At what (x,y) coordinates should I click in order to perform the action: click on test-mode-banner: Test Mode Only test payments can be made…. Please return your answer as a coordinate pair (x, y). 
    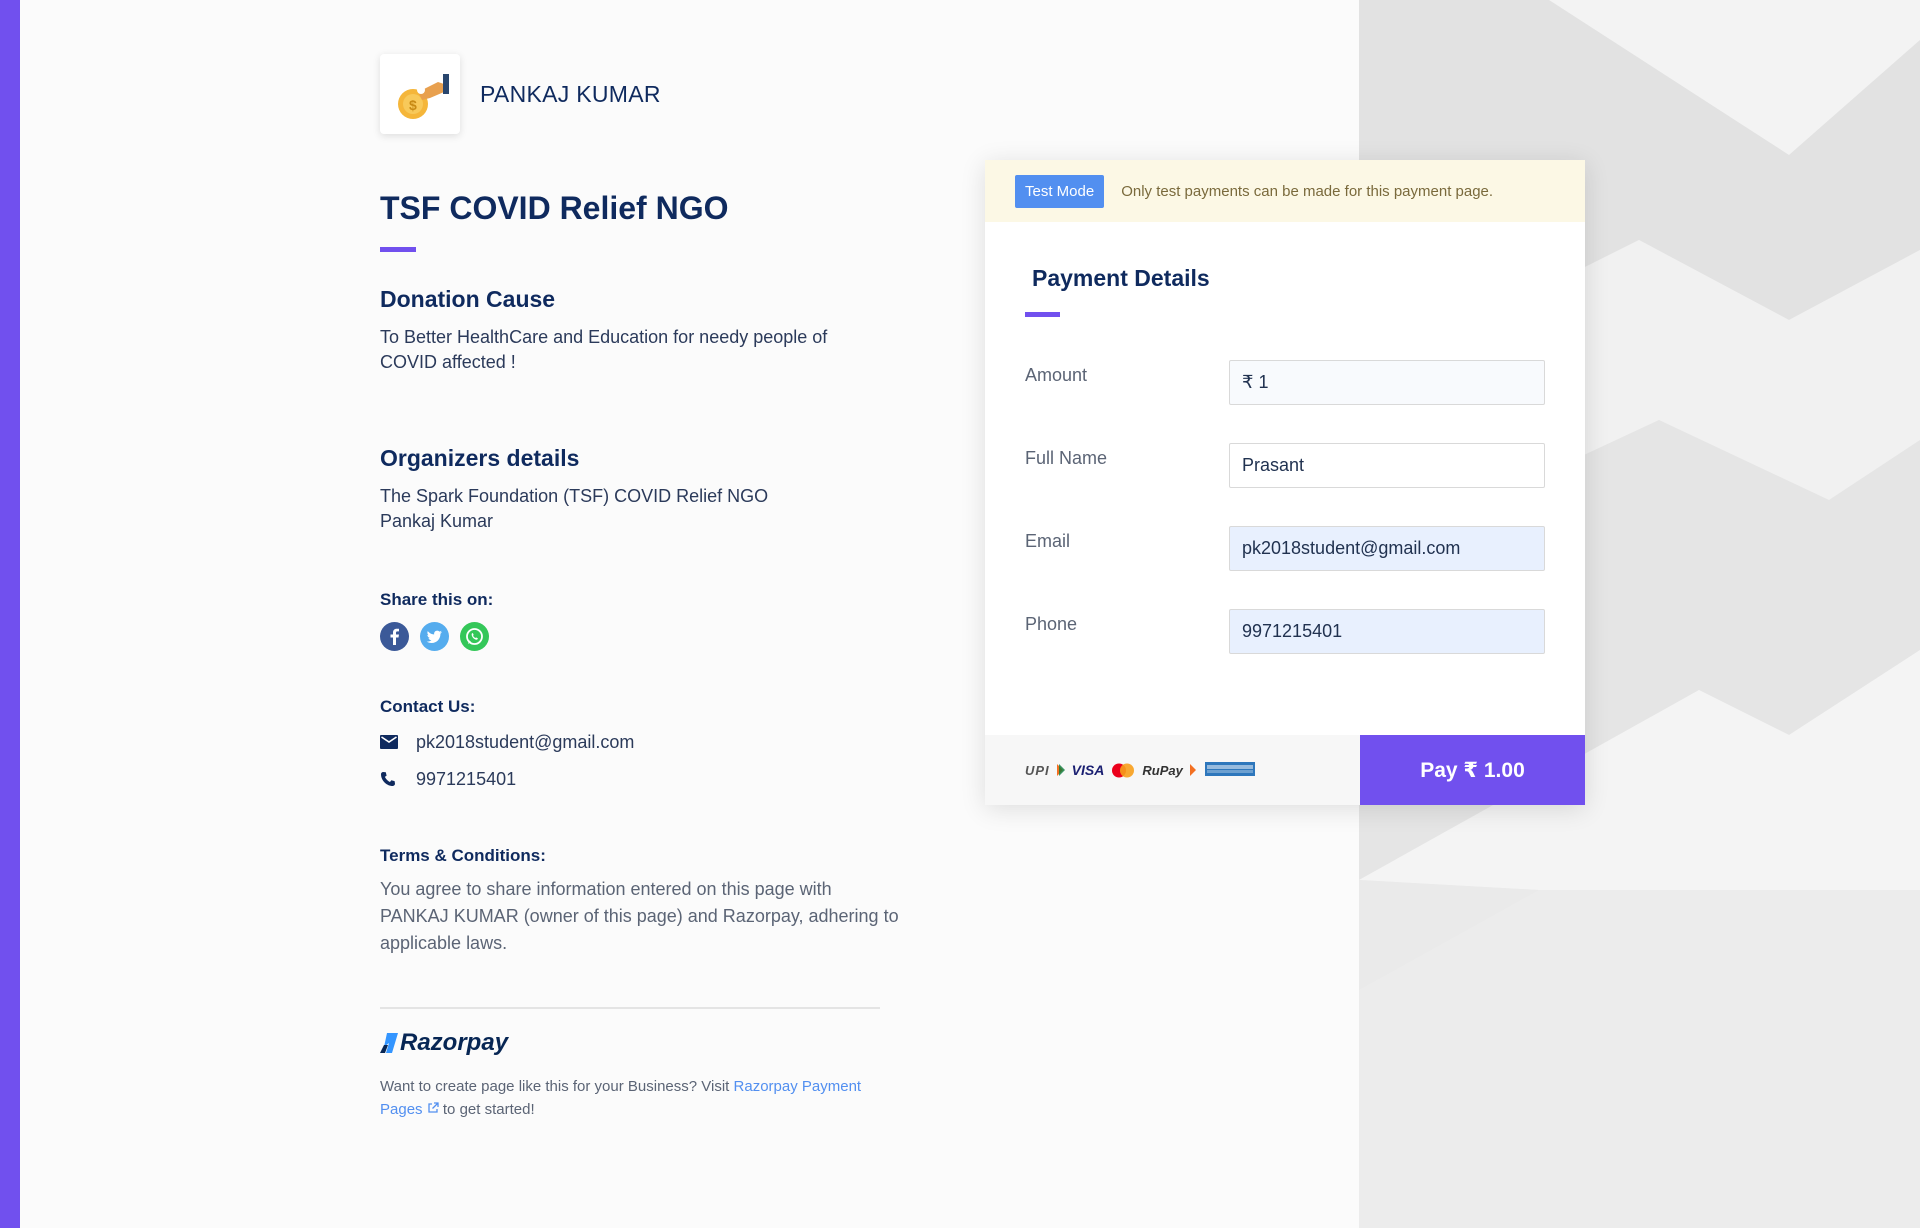
    Looking at the image, I should click on (1285, 191).